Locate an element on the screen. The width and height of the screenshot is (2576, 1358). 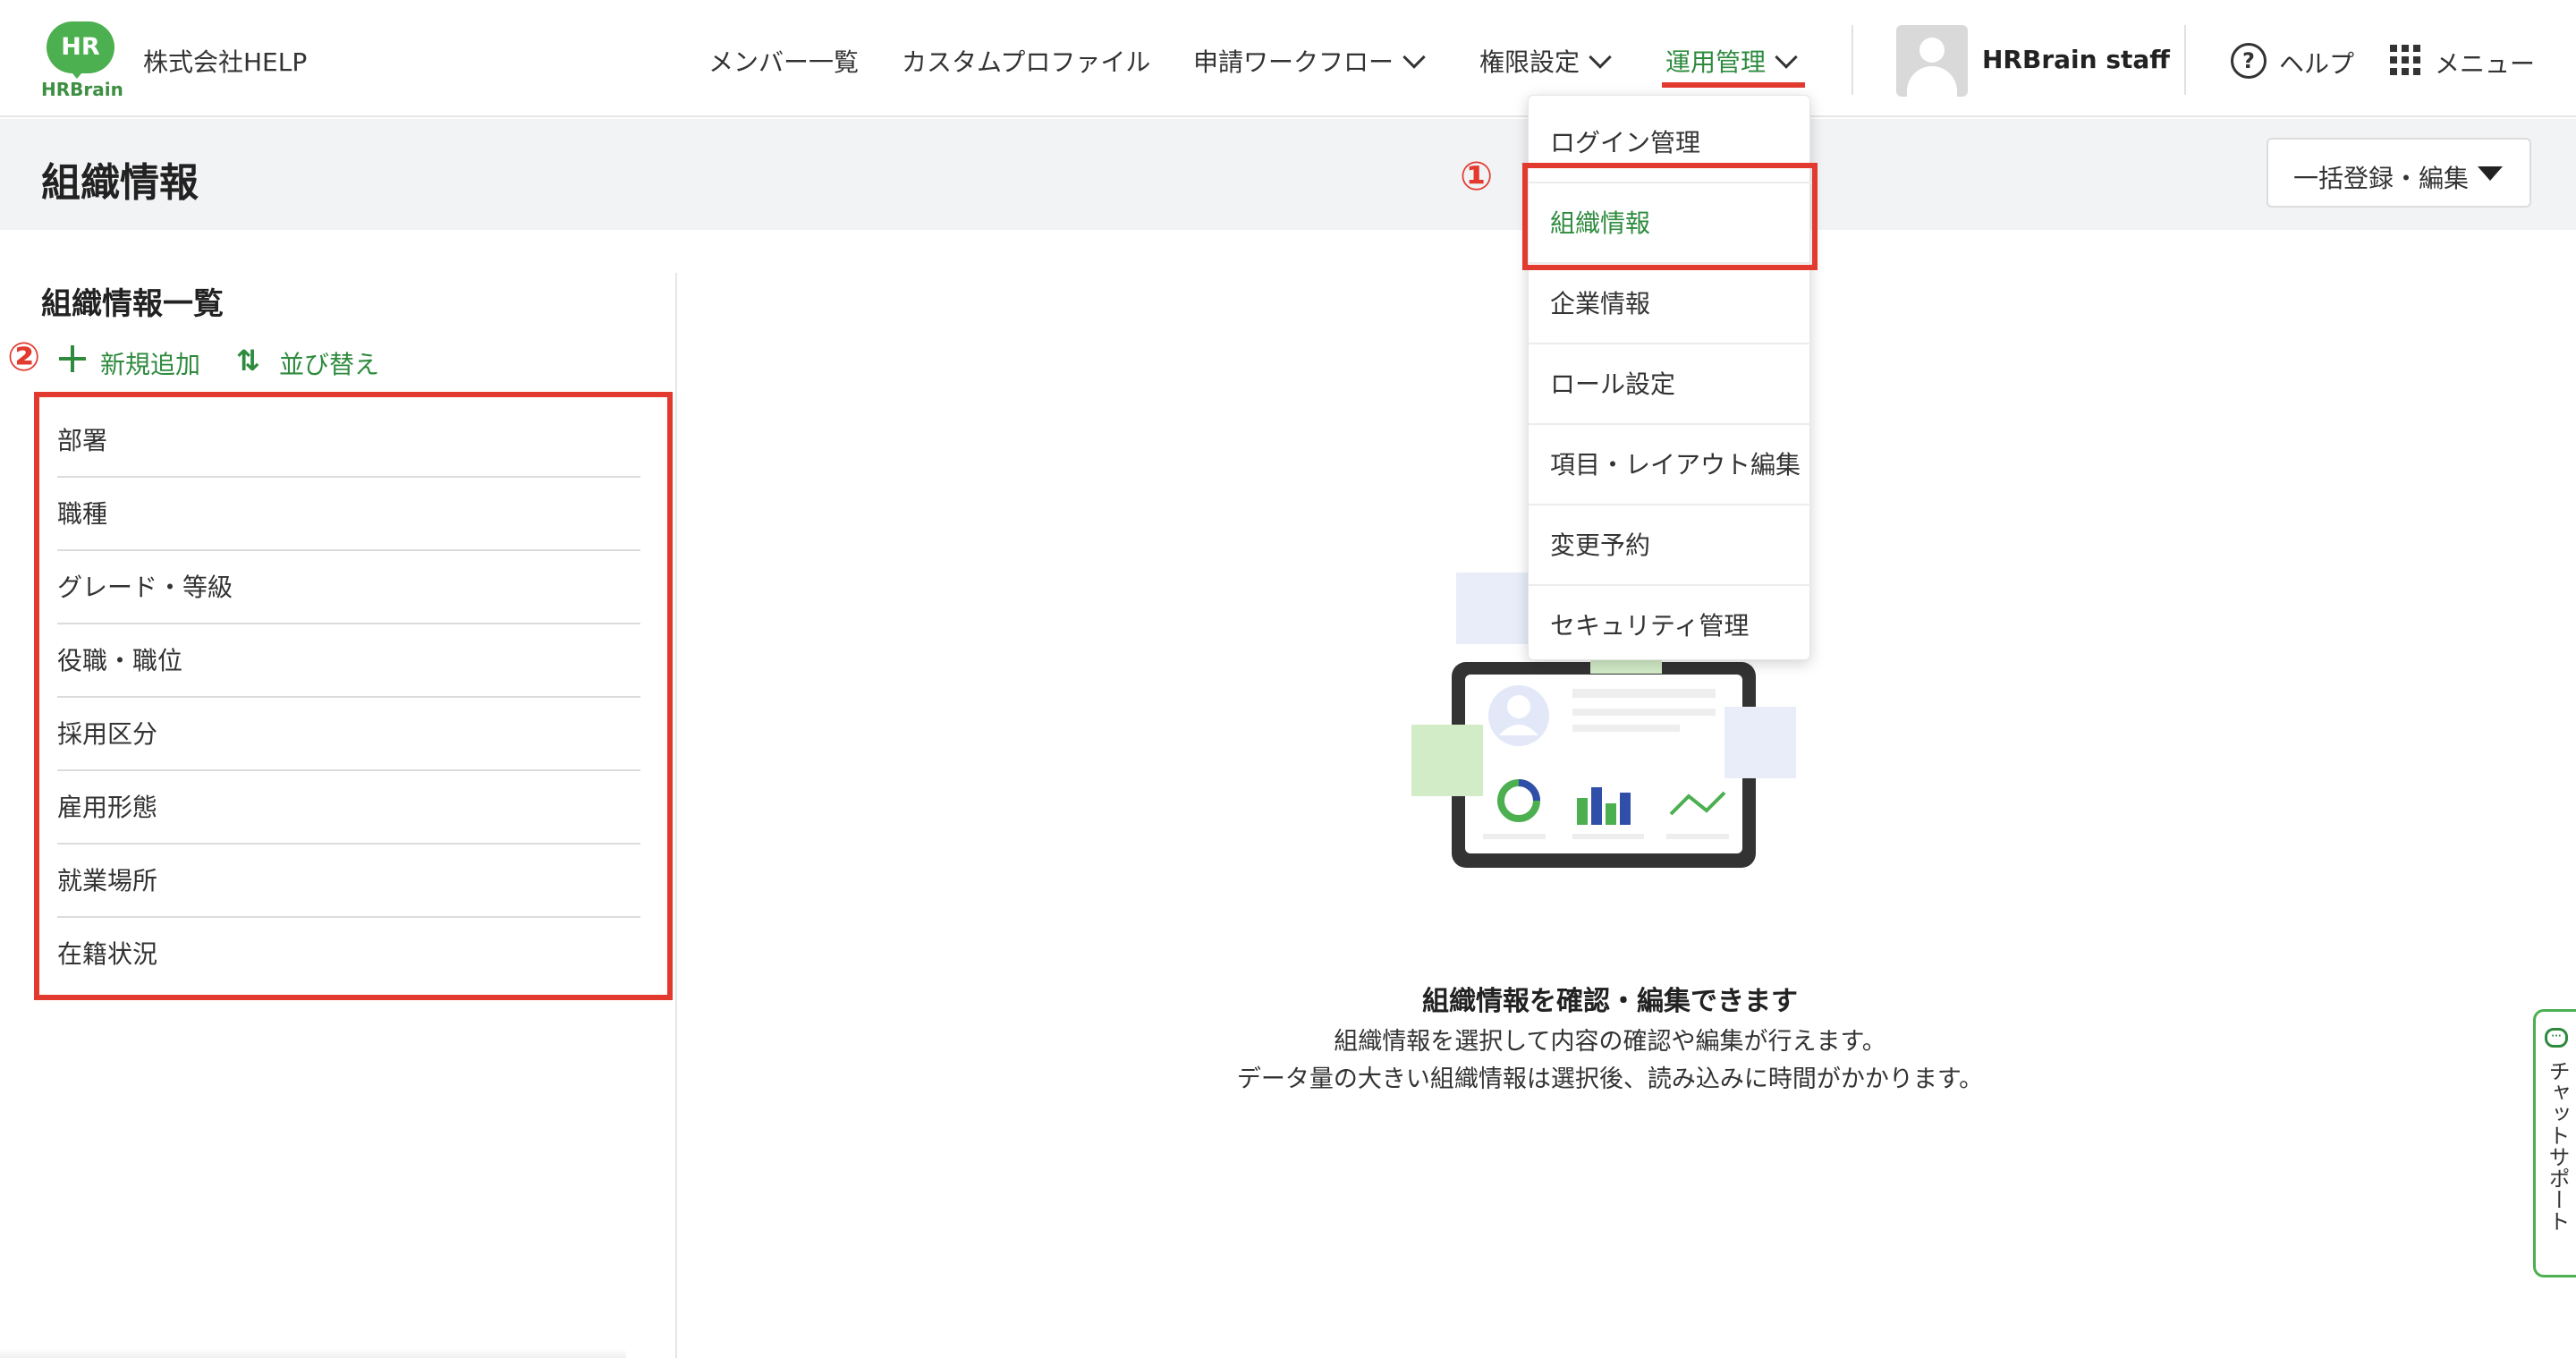
help-icon: ? is located at coordinates (2249, 61).